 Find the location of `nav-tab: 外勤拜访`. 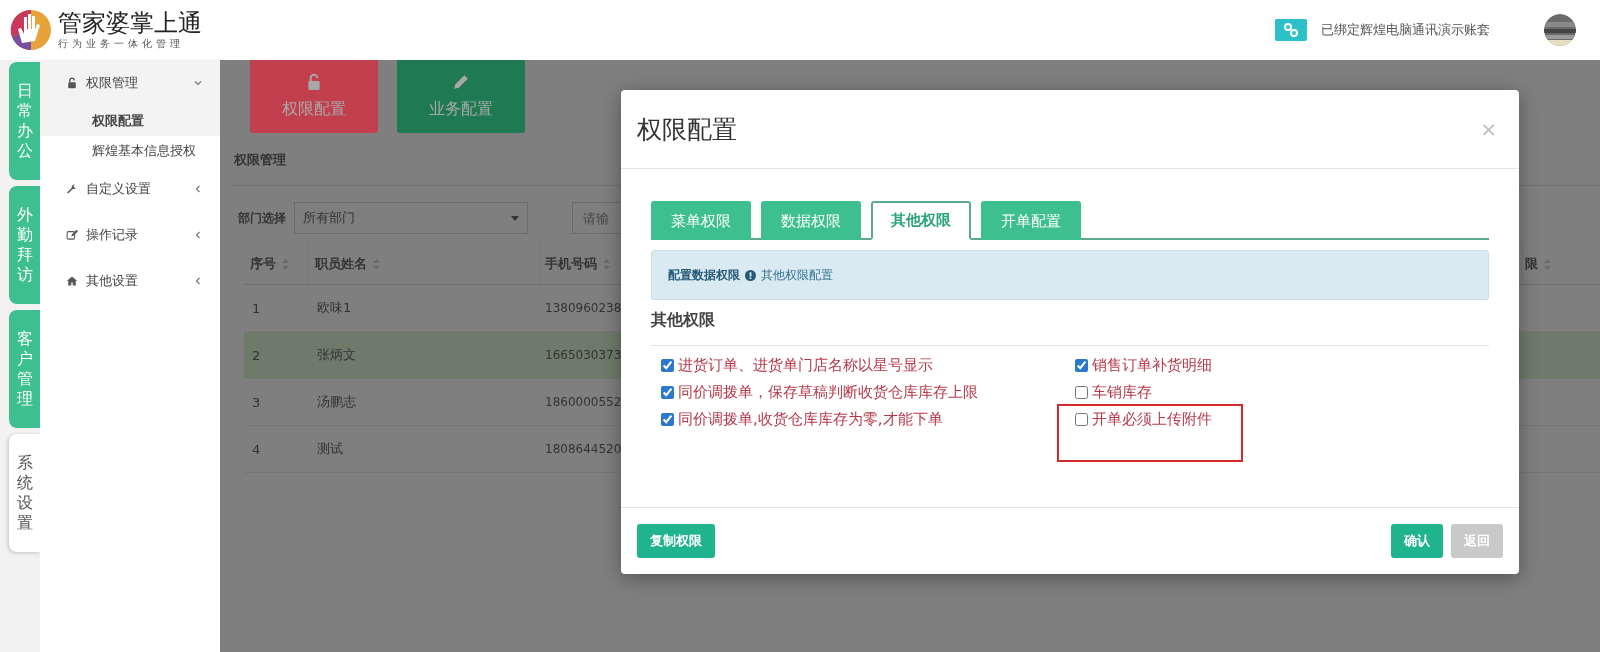

nav-tab: 外勤拜访 is located at coordinates (24, 245).